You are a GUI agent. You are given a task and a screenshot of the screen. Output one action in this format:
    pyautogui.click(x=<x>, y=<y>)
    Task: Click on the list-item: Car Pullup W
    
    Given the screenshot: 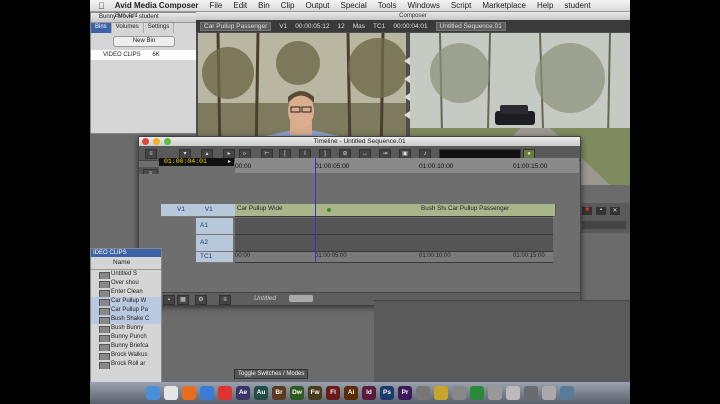 What is the action you would take?
    pyautogui.click(x=126, y=301)
    